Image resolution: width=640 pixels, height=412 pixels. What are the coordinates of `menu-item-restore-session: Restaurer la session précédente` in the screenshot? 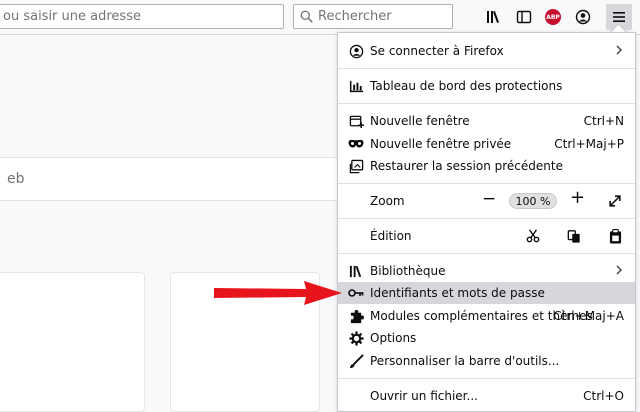 It's located at (486, 166).